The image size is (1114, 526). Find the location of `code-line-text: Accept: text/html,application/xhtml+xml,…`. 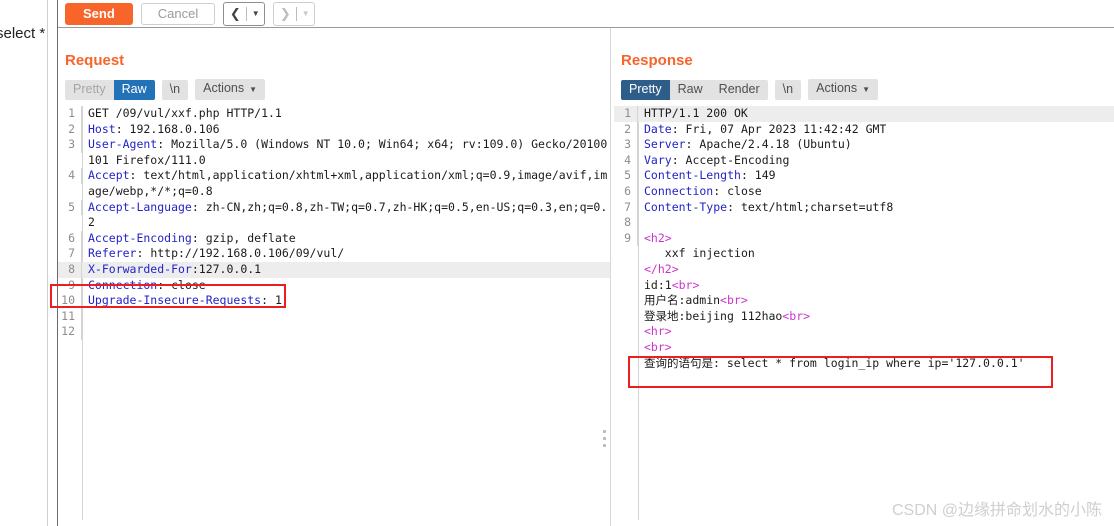

code-line-text: Accept: text/html,application/xhtml+xml,… is located at coordinates (346, 183).